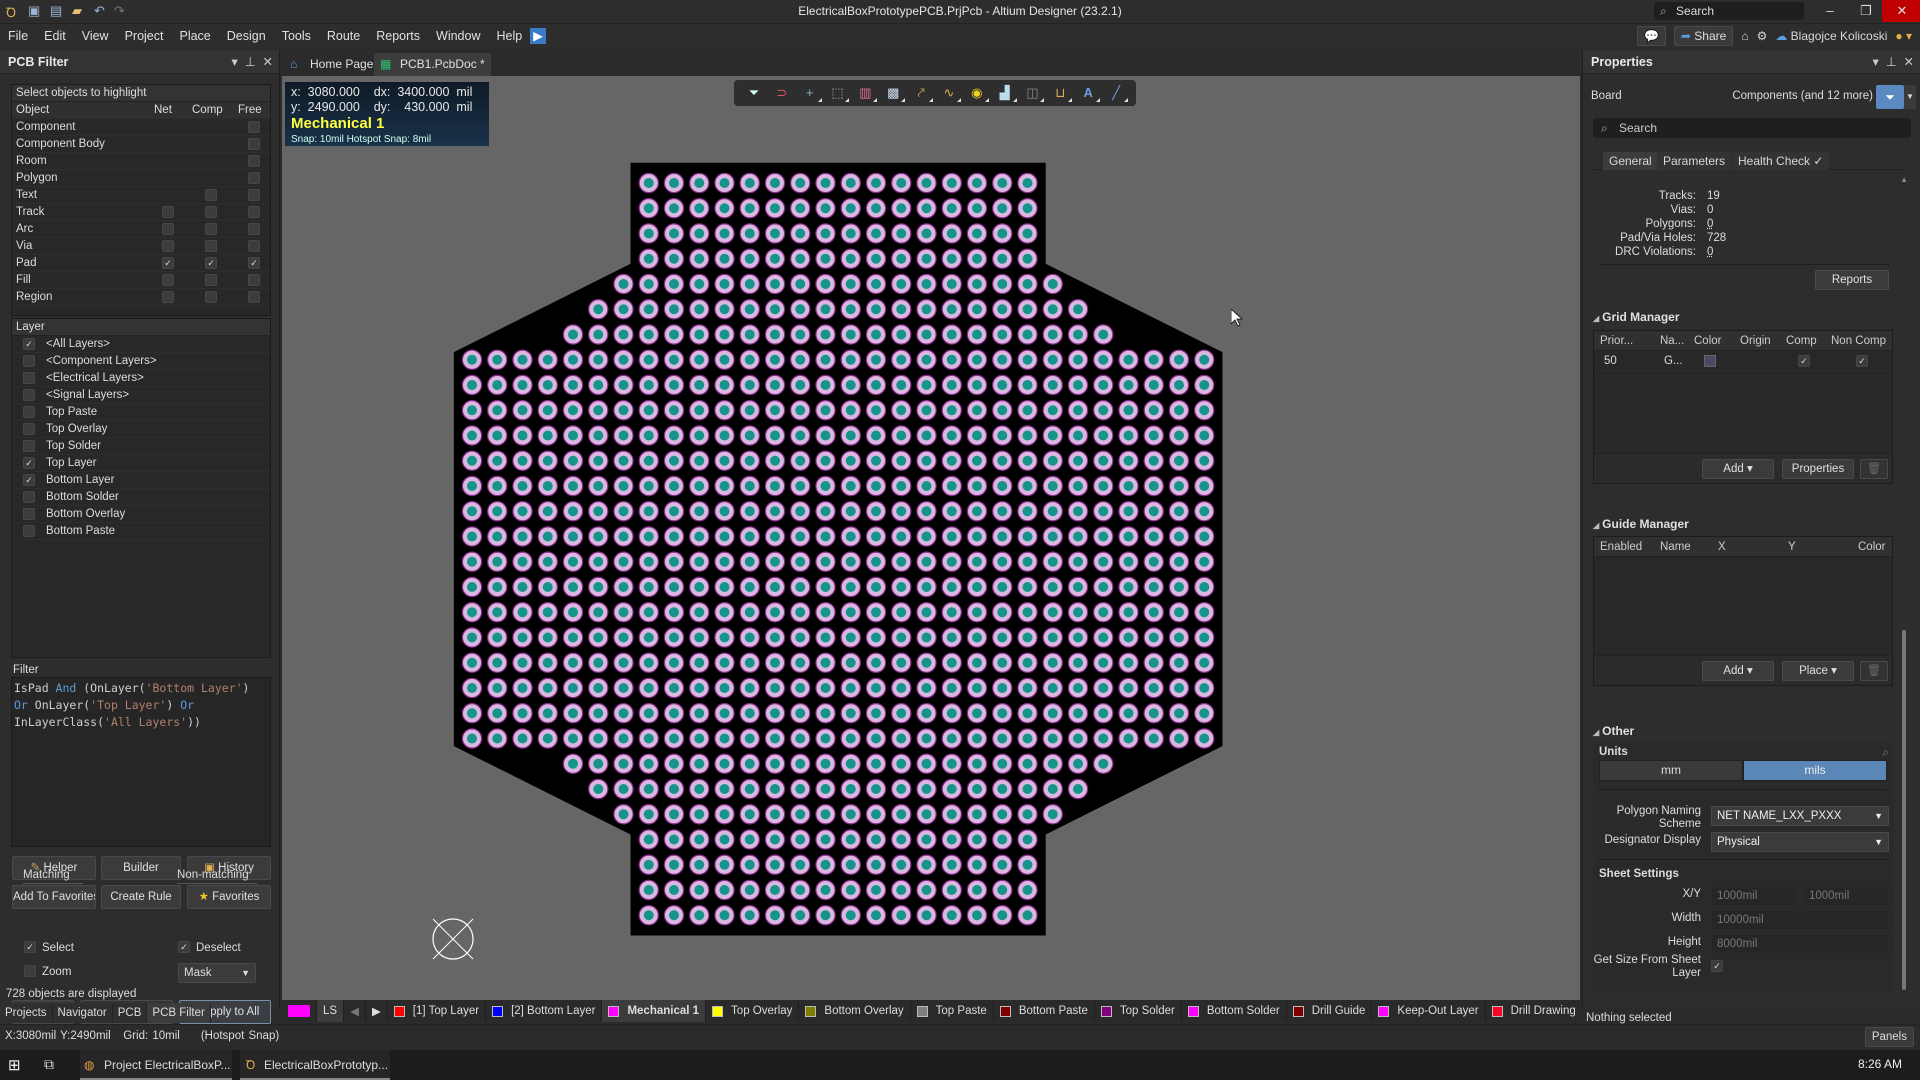  Describe the element at coordinates (538, 36) in the screenshot. I see `run-script-icon: ▶` at that location.